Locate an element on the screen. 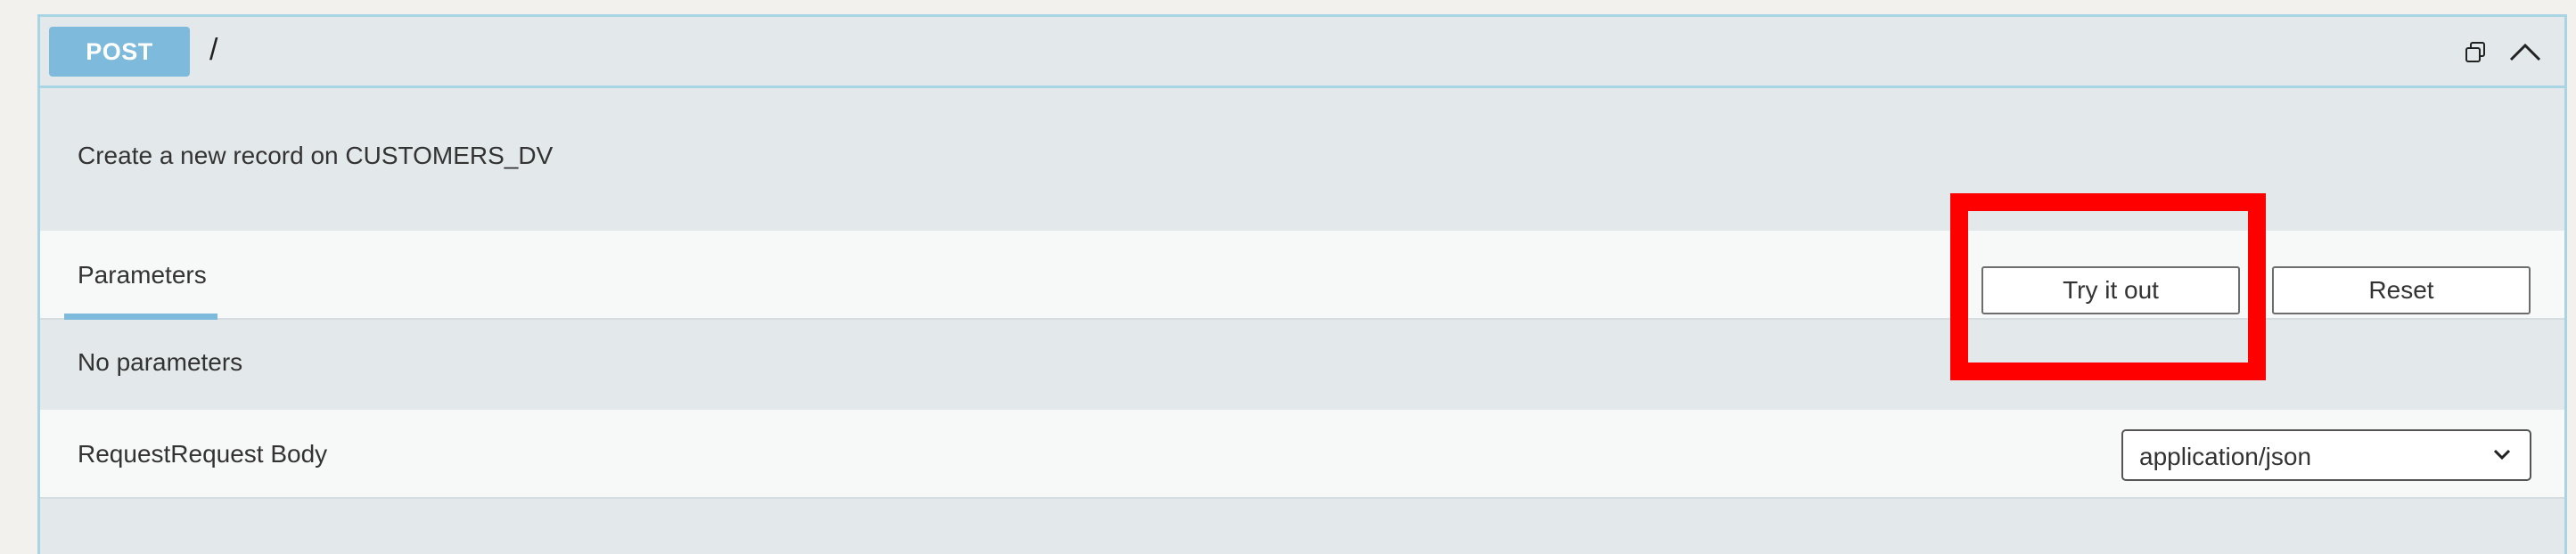 The height and width of the screenshot is (554, 2576). chevron-up-icon is located at coordinates (2525, 52).